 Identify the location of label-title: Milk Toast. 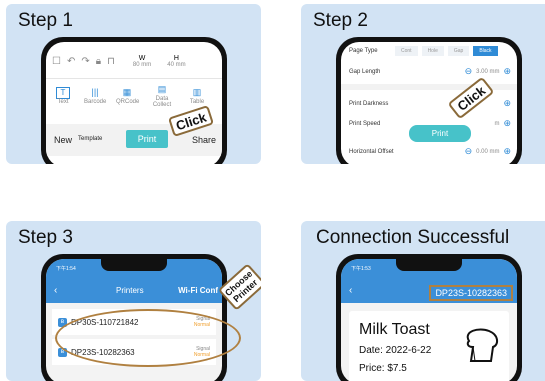
(394, 329).